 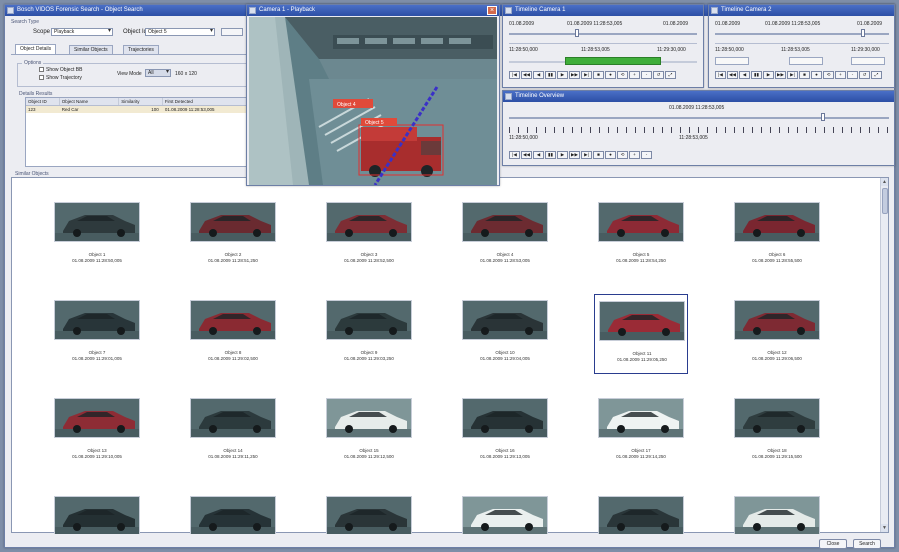 What do you see at coordinates (777, 334) in the screenshot?
I see `result-thumbnail: Object 12 01.08.2009 11:29:06,500` at bounding box center [777, 334].